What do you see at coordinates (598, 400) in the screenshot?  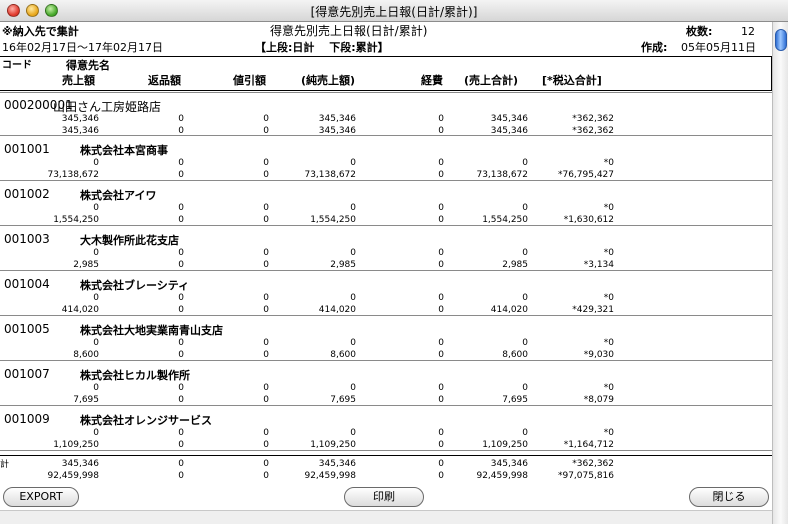 I see `cumulative-tax-total-value: *8,079` at bounding box center [598, 400].